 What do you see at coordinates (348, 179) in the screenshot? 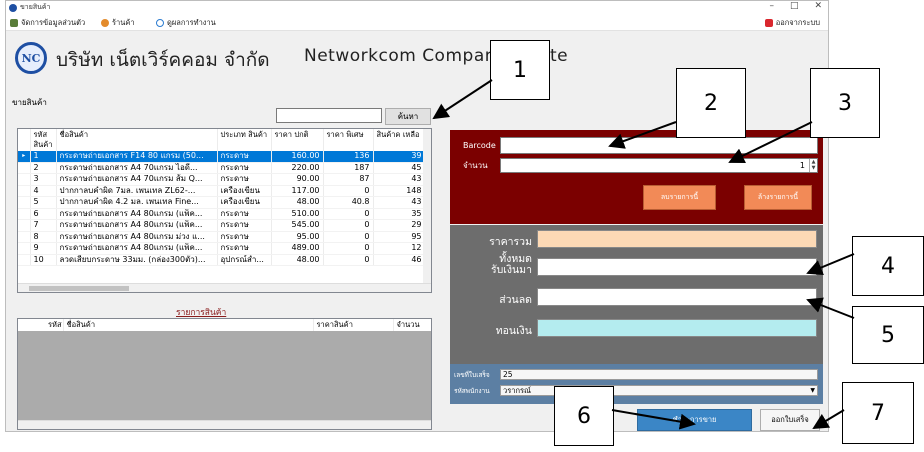
I see `product-cell: 87` at bounding box center [348, 179].